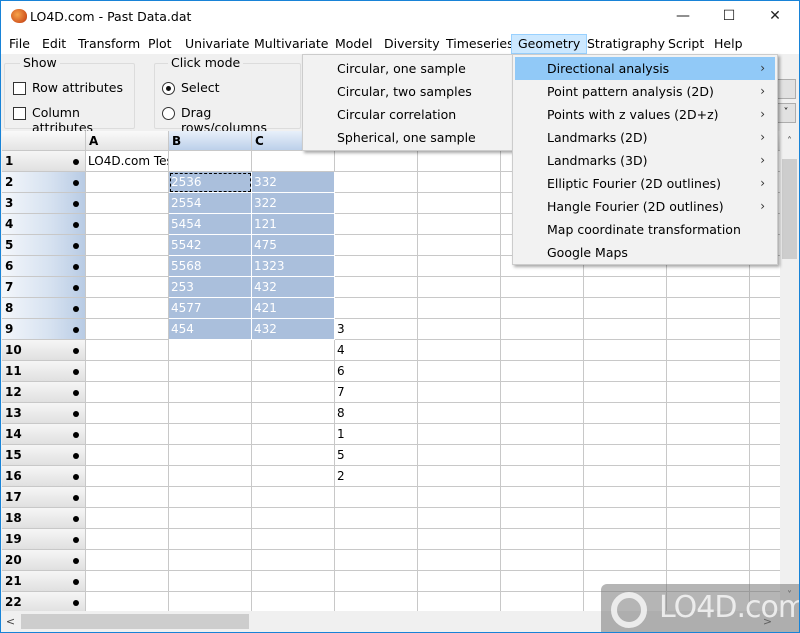 This screenshot has width=800, height=633. I want to click on toolbar-dropdown-chevron-down-icon: ˅, so click(786, 113).